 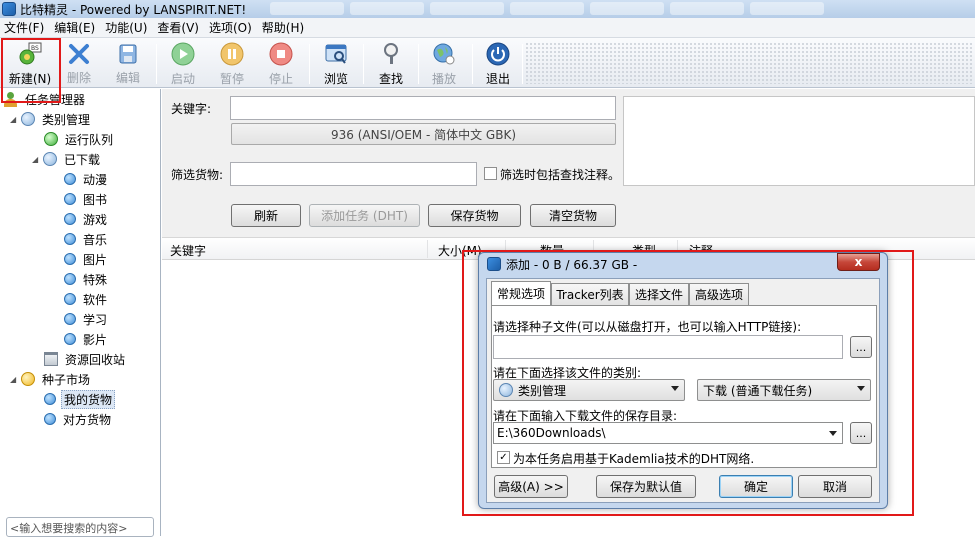 I want to click on blurred-taskbar-tabs, so click(x=547, y=8).